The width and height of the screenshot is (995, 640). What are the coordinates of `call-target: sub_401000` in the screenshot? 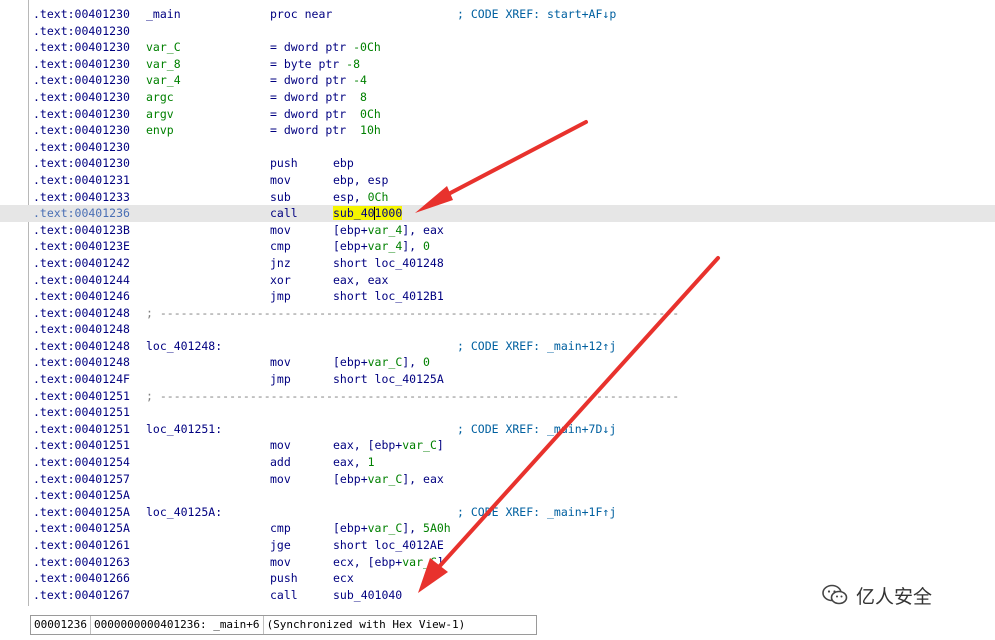 It's located at (368, 213).